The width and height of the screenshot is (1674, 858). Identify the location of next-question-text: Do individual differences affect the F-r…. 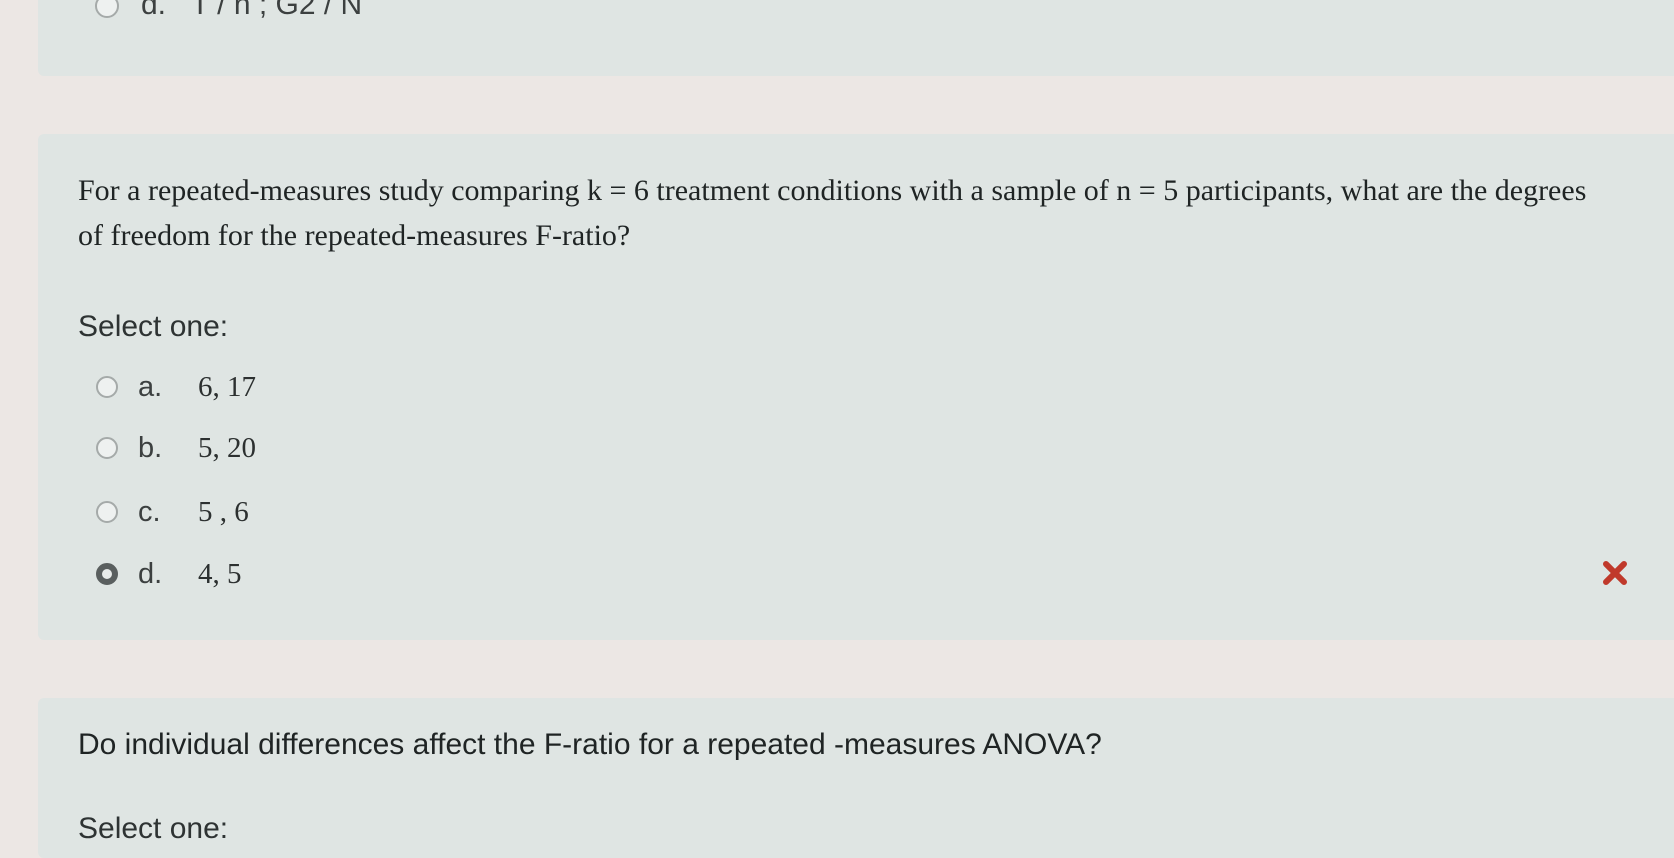
(590, 744).